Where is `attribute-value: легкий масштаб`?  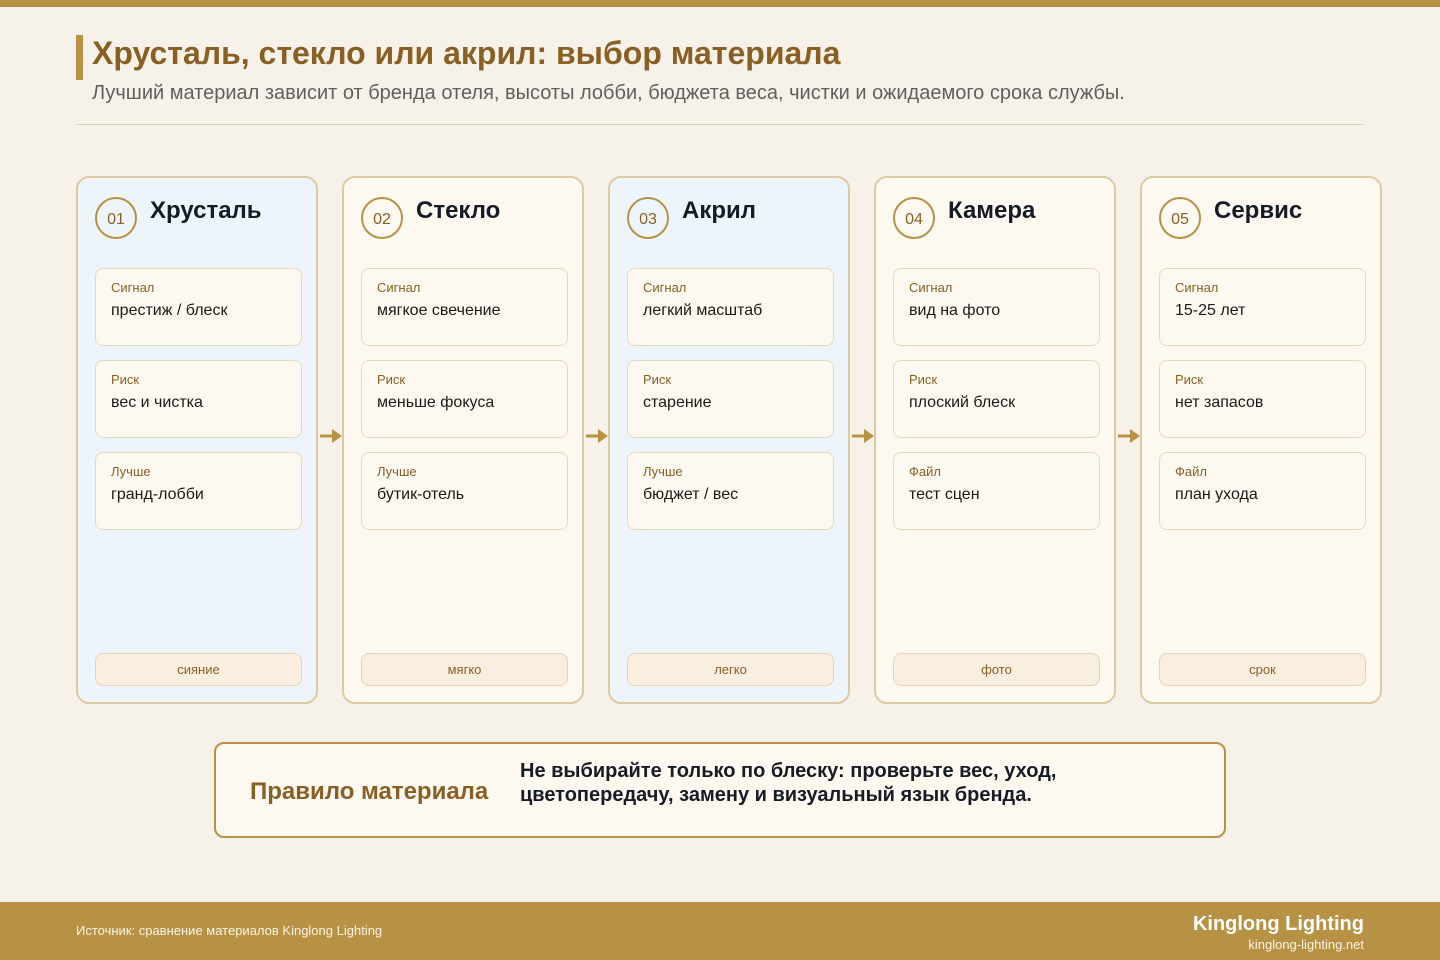 attribute-value: легкий масштаб is located at coordinates (703, 310).